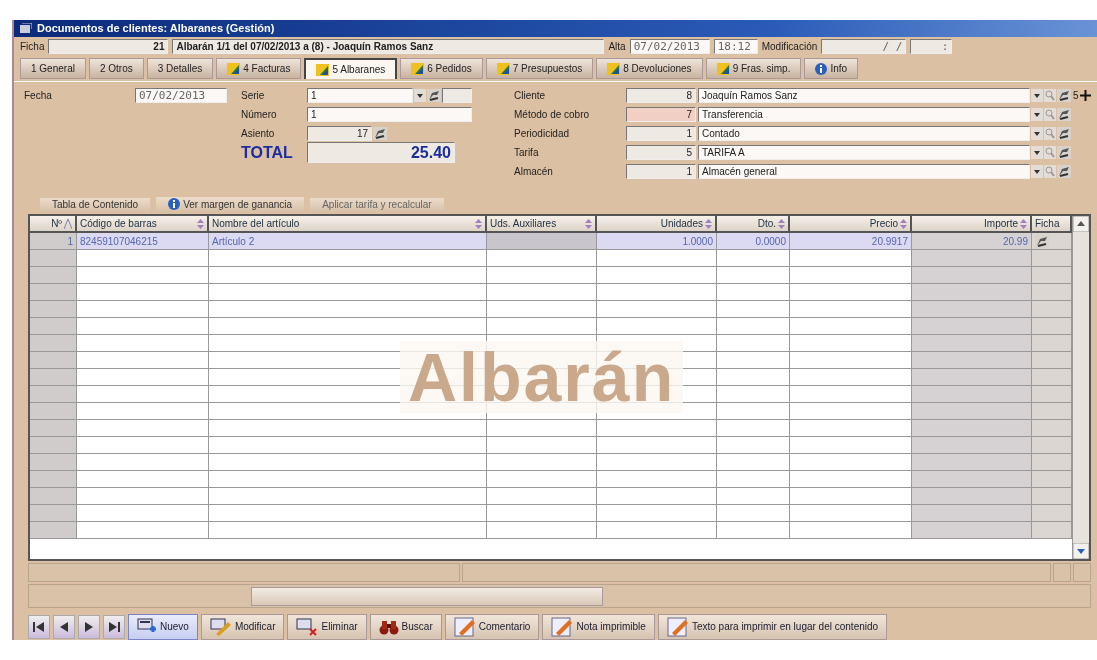 The image size is (1097, 660). I want to click on combo-field: Almacén general, so click(864, 172).